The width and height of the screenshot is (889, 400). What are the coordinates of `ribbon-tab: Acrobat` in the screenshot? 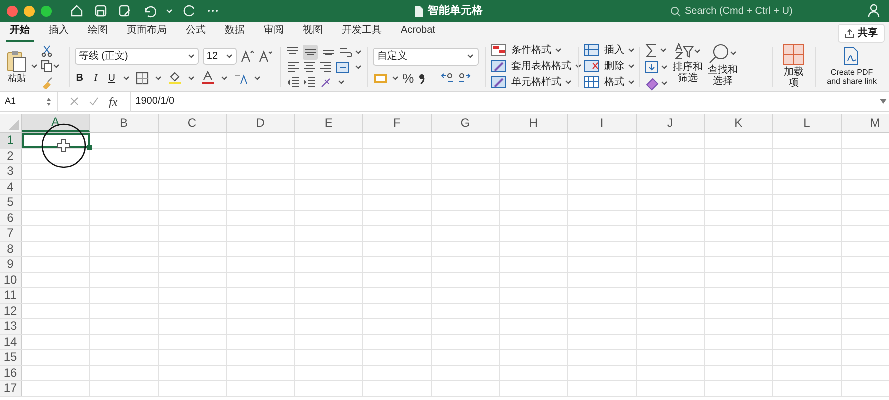 It's located at (418, 32).